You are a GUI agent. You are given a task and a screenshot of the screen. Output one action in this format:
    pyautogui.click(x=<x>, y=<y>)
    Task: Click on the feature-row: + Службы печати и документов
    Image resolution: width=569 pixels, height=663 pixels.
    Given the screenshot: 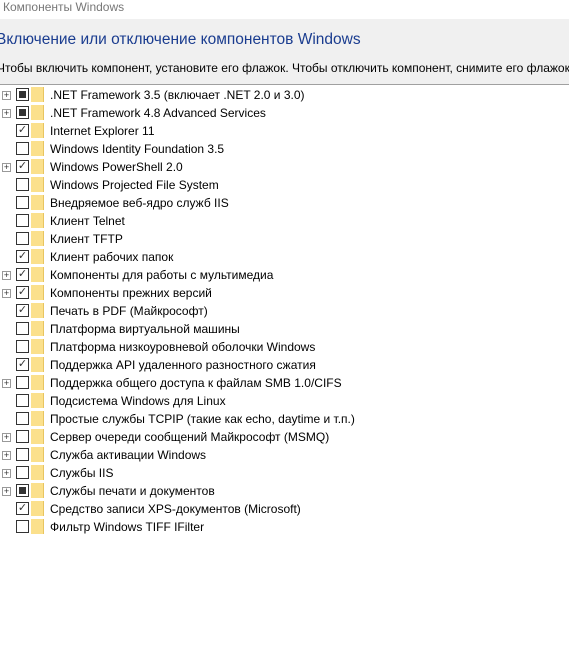 What is the action you would take?
    pyautogui.click(x=284, y=491)
    